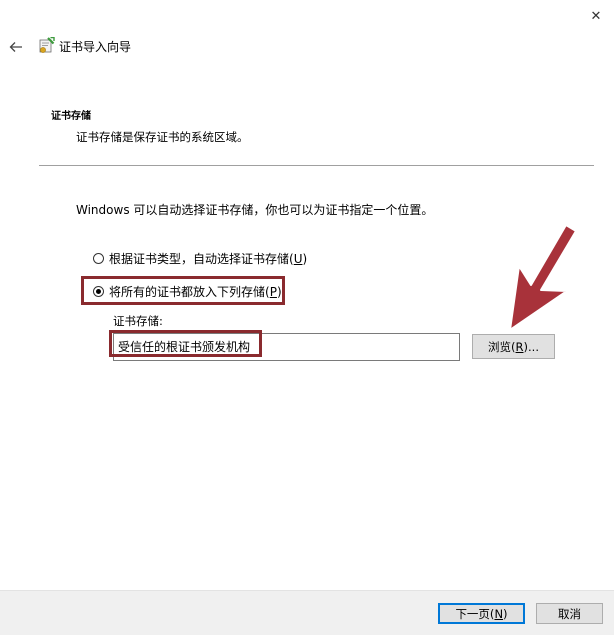 Image resolution: width=614 pixels, height=635 pixels. I want to click on section-description: 证书存储是保存证书的系统区域。, so click(162, 137).